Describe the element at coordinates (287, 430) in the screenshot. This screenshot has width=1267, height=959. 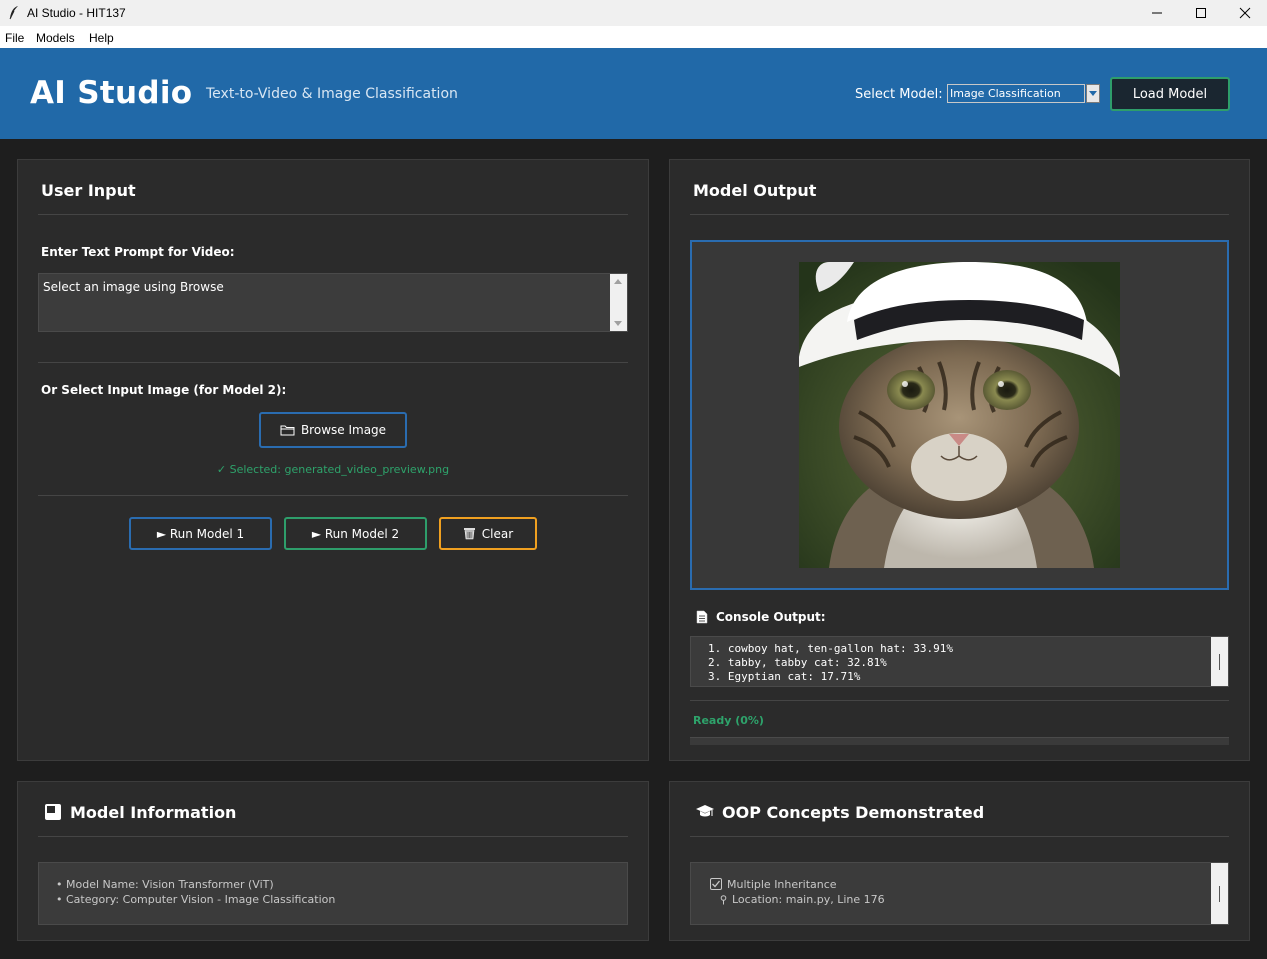
I see `folder-icon` at that location.